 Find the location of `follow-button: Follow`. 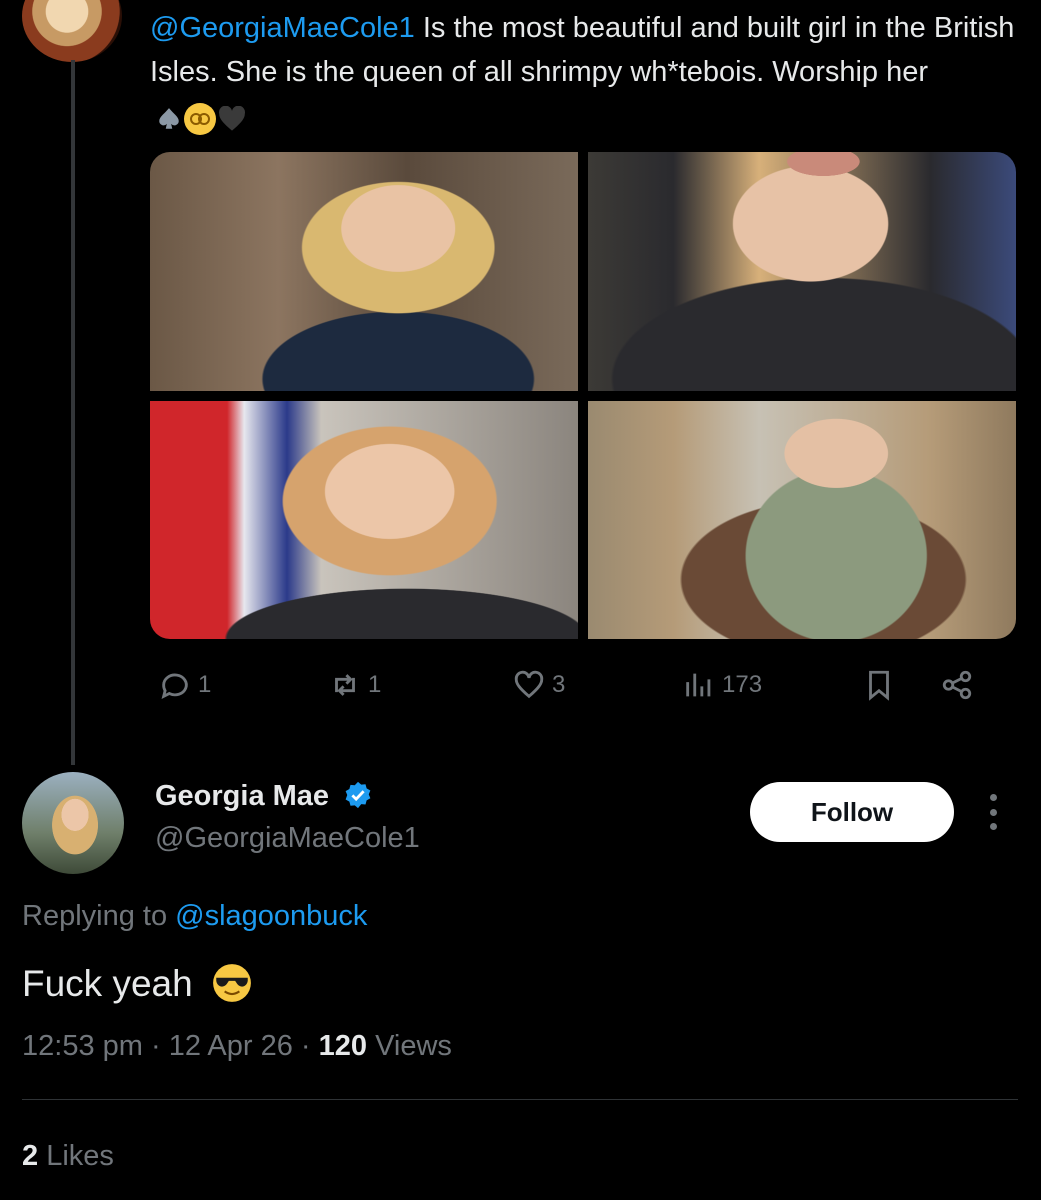

follow-button: Follow is located at coordinates (852, 812).